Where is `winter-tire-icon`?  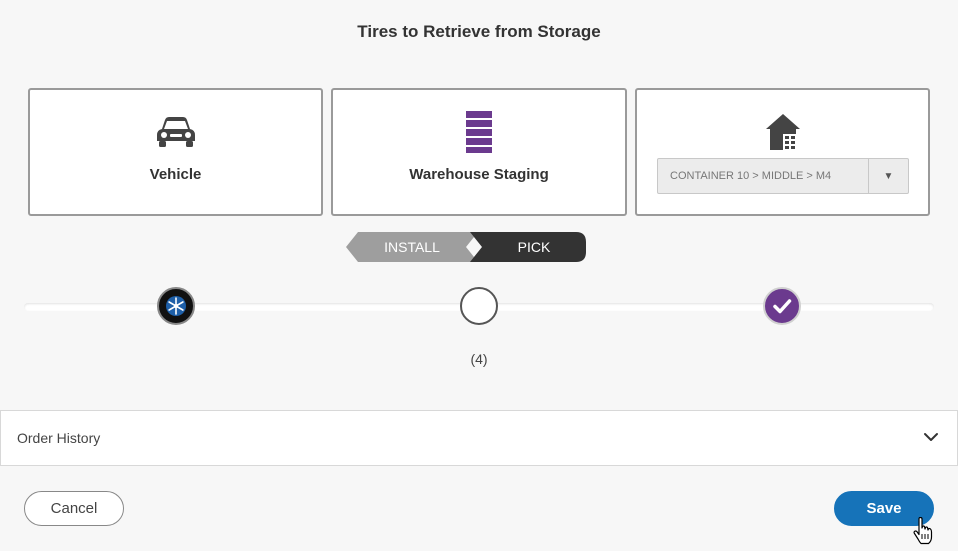 winter-tire-icon is located at coordinates (176, 306).